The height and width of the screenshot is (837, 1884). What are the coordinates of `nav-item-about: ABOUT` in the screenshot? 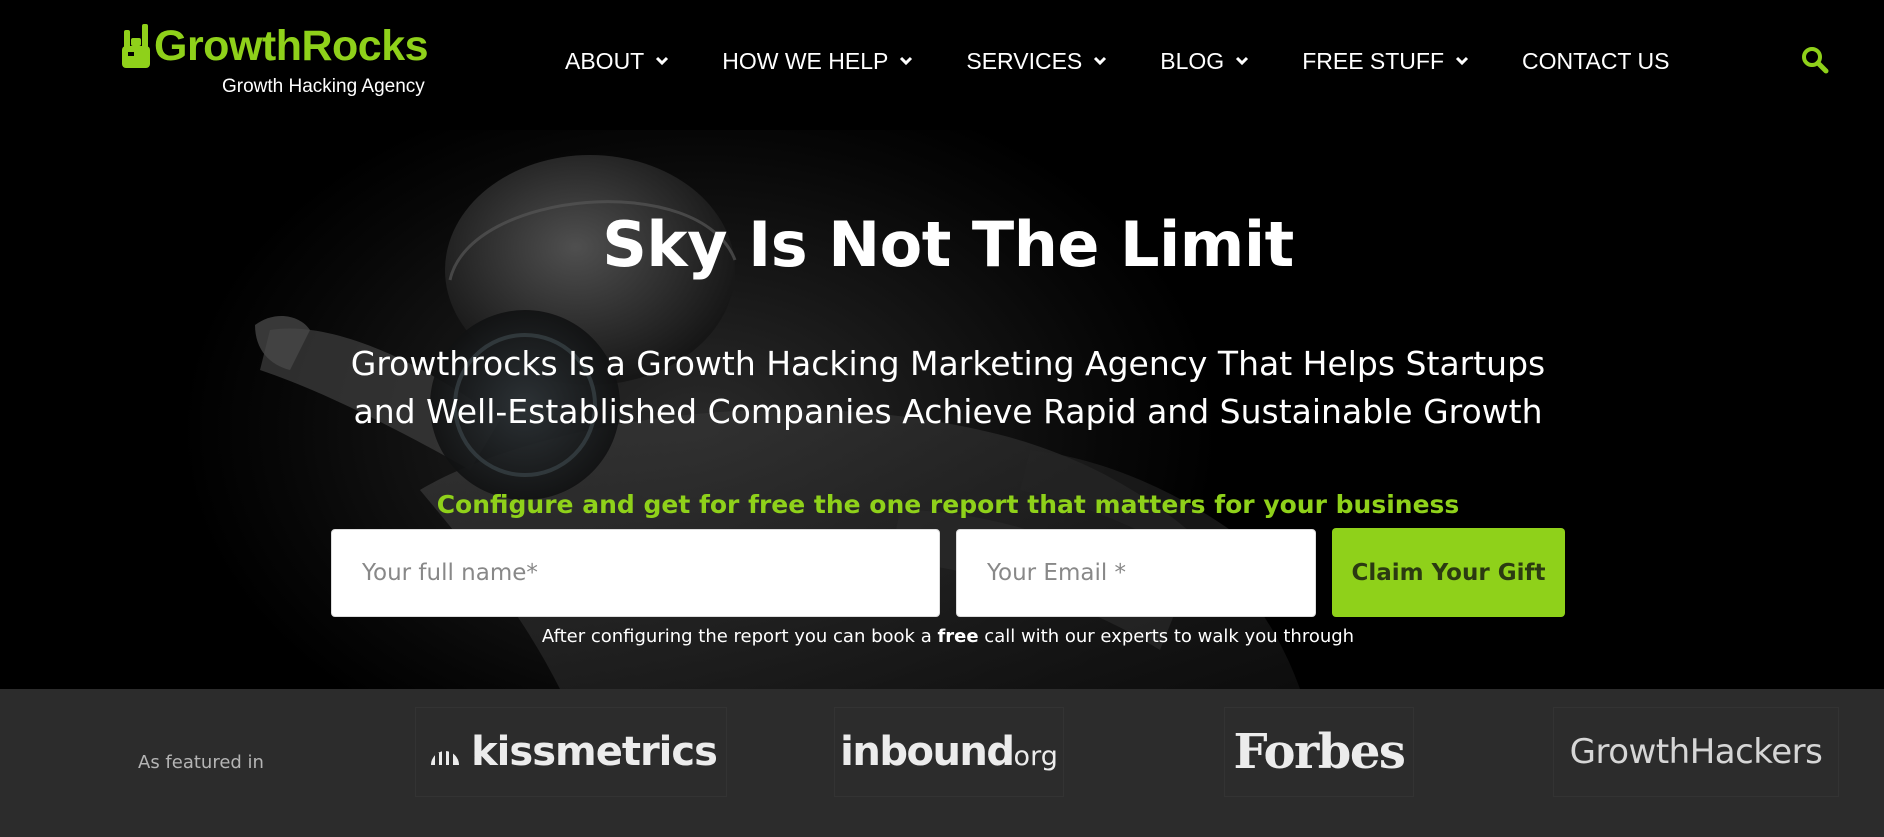 It's located at (617, 61).